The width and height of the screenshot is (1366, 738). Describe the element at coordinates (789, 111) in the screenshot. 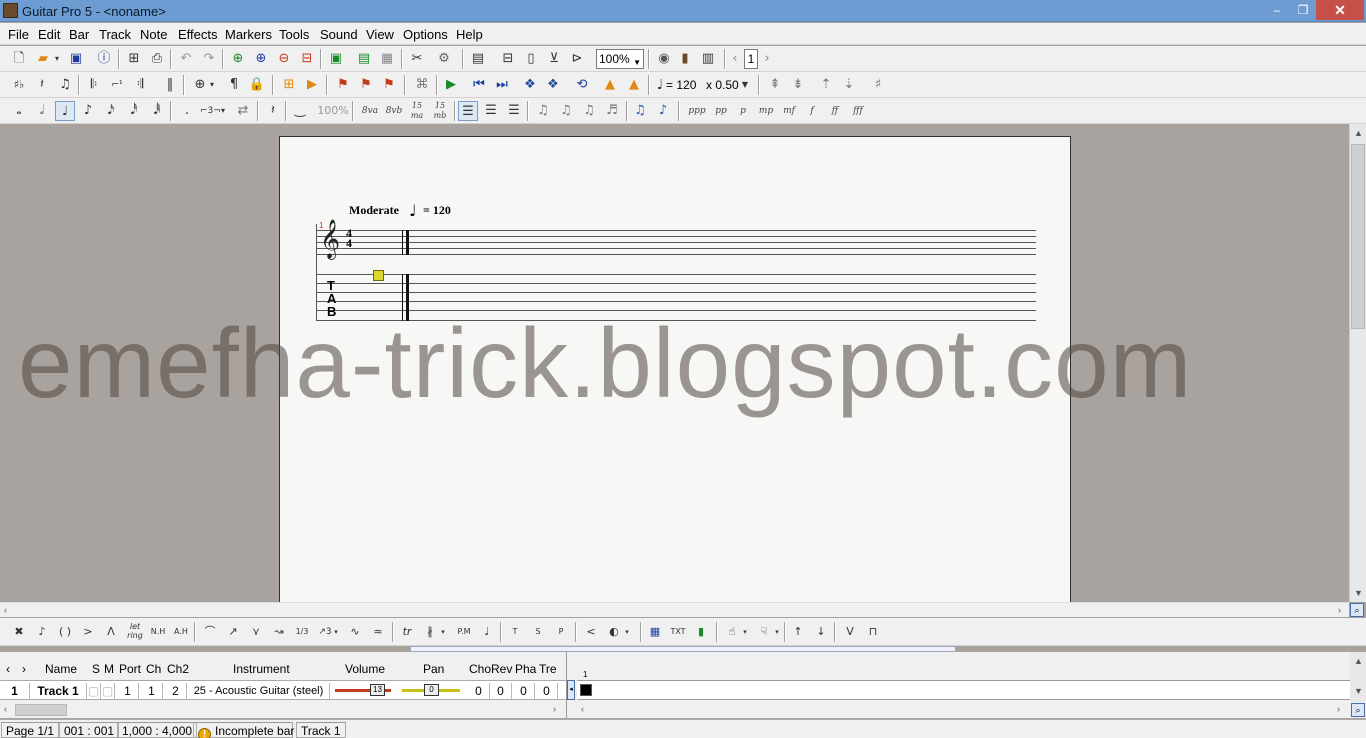

I see `dynamic-mf: mf` at that location.